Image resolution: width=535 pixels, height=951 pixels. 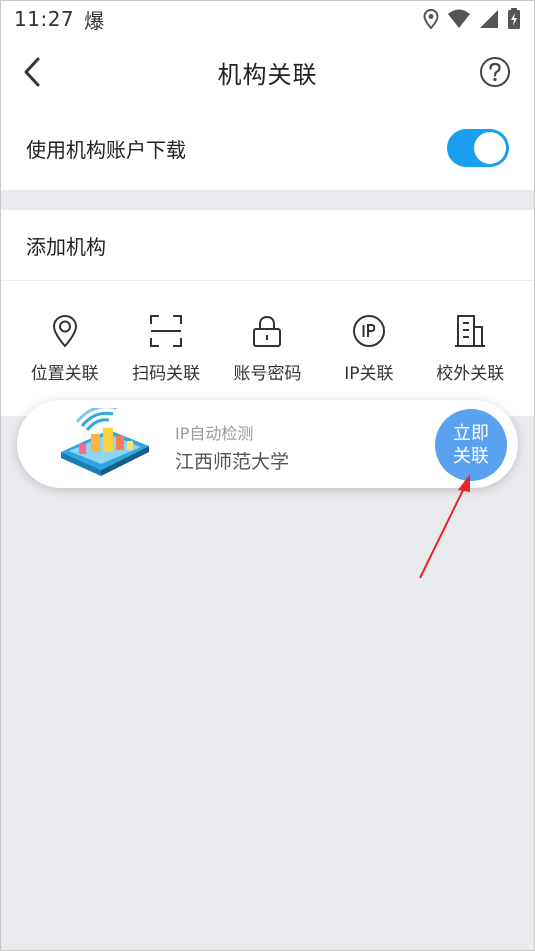 I want to click on ip-detect-label: IP自动检测, so click(x=214, y=433).